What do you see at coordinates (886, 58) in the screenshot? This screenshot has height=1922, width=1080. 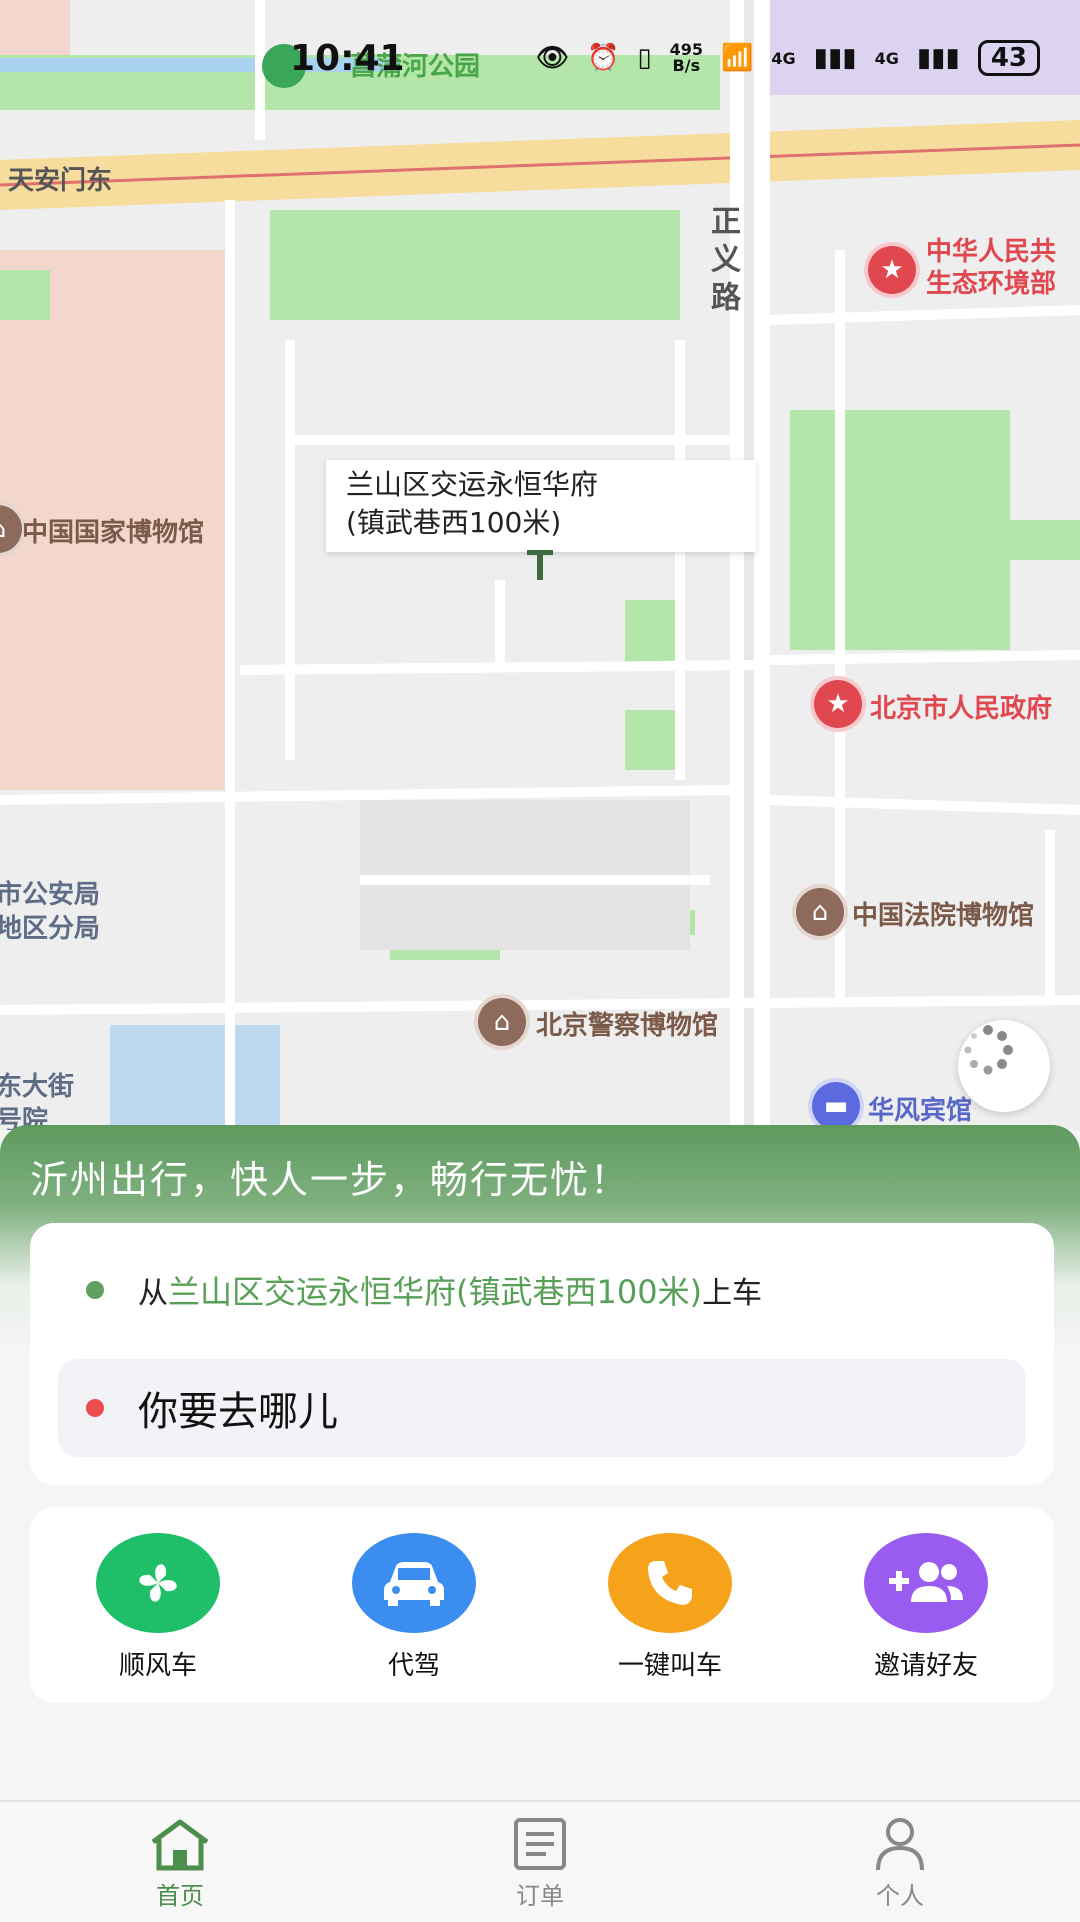 I see `signal-4g-2: 4G` at bounding box center [886, 58].